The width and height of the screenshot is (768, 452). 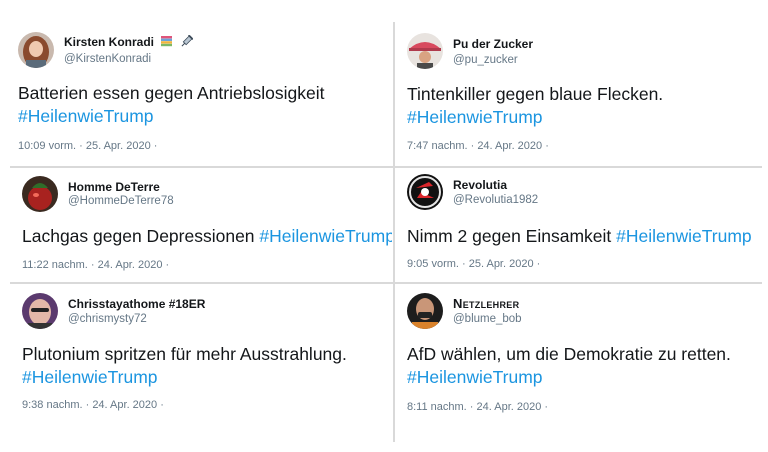 What do you see at coordinates (473, 264) in the screenshot?
I see `timestamp: 9:05 vorm. · 25. Apr. 2020 ·` at bounding box center [473, 264].